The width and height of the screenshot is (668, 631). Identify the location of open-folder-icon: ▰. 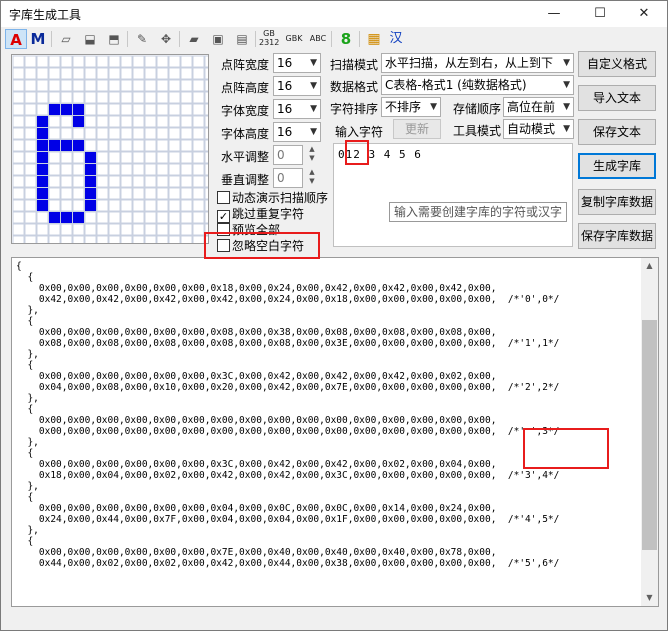
(194, 39).